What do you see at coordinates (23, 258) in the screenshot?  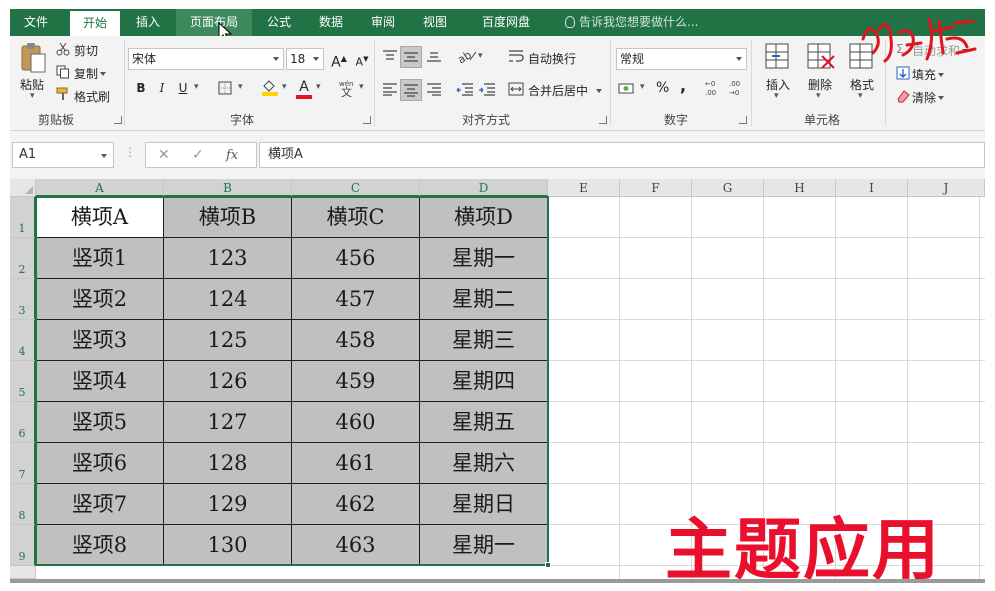 I see `row-header-2: 2` at bounding box center [23, 258].